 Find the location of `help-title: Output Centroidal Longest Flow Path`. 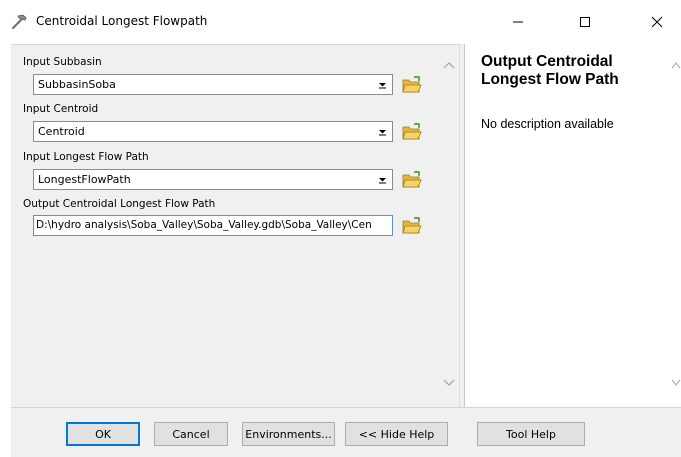

help-title: Output Centroidal Longest Flow Path is located at coordinates (550, 70).